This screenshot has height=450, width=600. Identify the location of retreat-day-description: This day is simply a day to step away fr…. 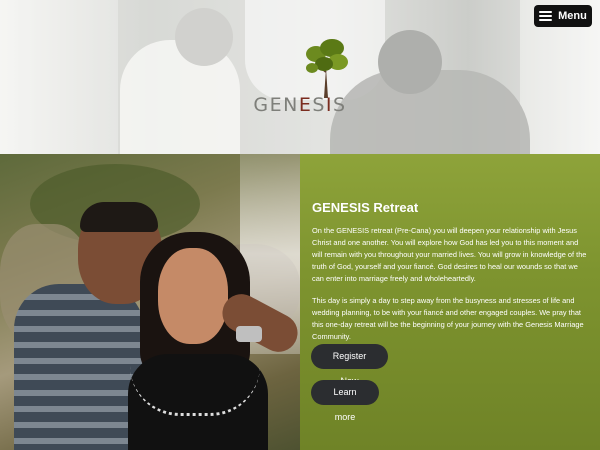
(448, 318).